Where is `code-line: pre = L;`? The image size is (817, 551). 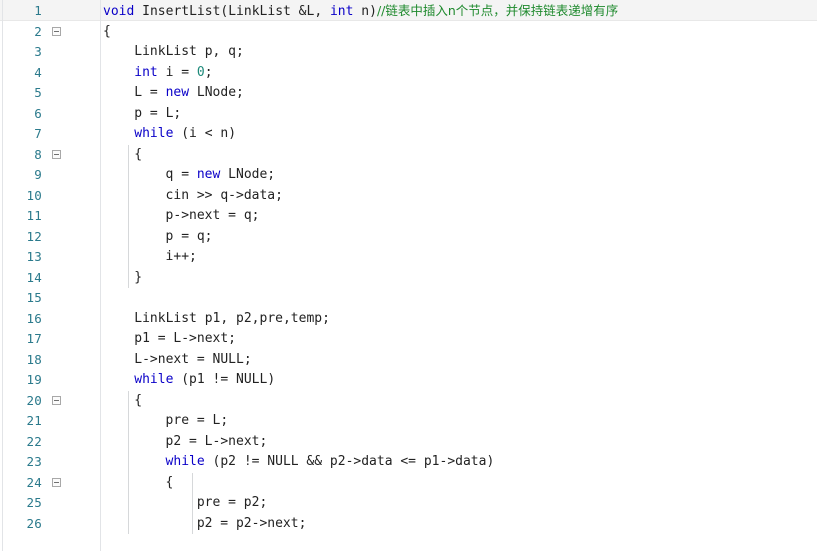
code-line: pre = L; is located at coordinates (197, 421).